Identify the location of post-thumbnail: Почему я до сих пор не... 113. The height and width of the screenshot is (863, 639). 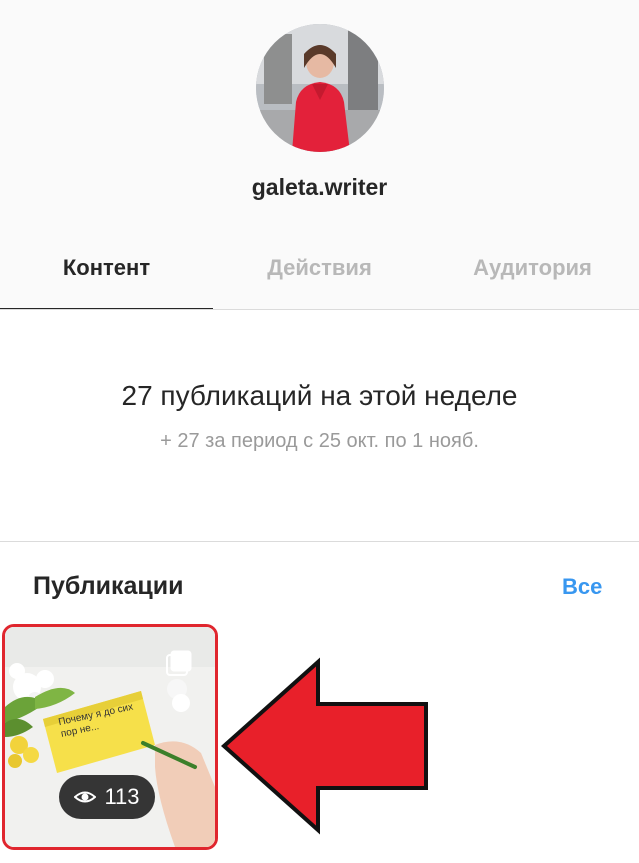
(110, 737).